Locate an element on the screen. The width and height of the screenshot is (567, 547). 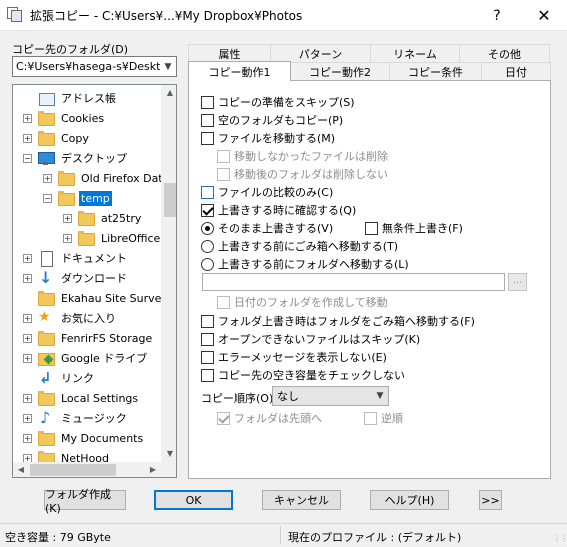
compare-only-checkbox is located at coordinates (207, 192).